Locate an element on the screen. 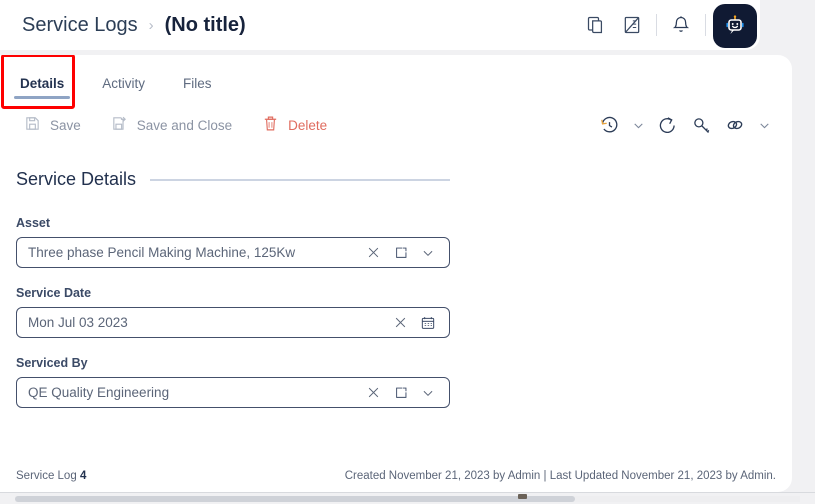 The image size is (815, 504). section-divider is located at coordinates (300, 179).